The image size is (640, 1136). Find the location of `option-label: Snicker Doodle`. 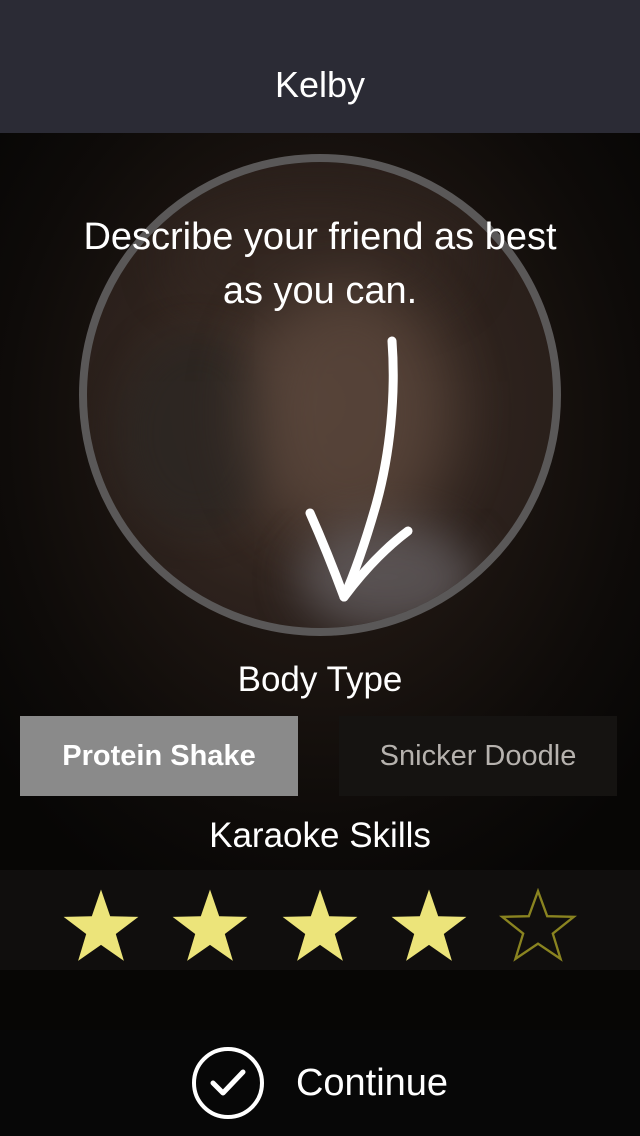

option-label: Snicker Doodle is located at coordinates (478, 755).